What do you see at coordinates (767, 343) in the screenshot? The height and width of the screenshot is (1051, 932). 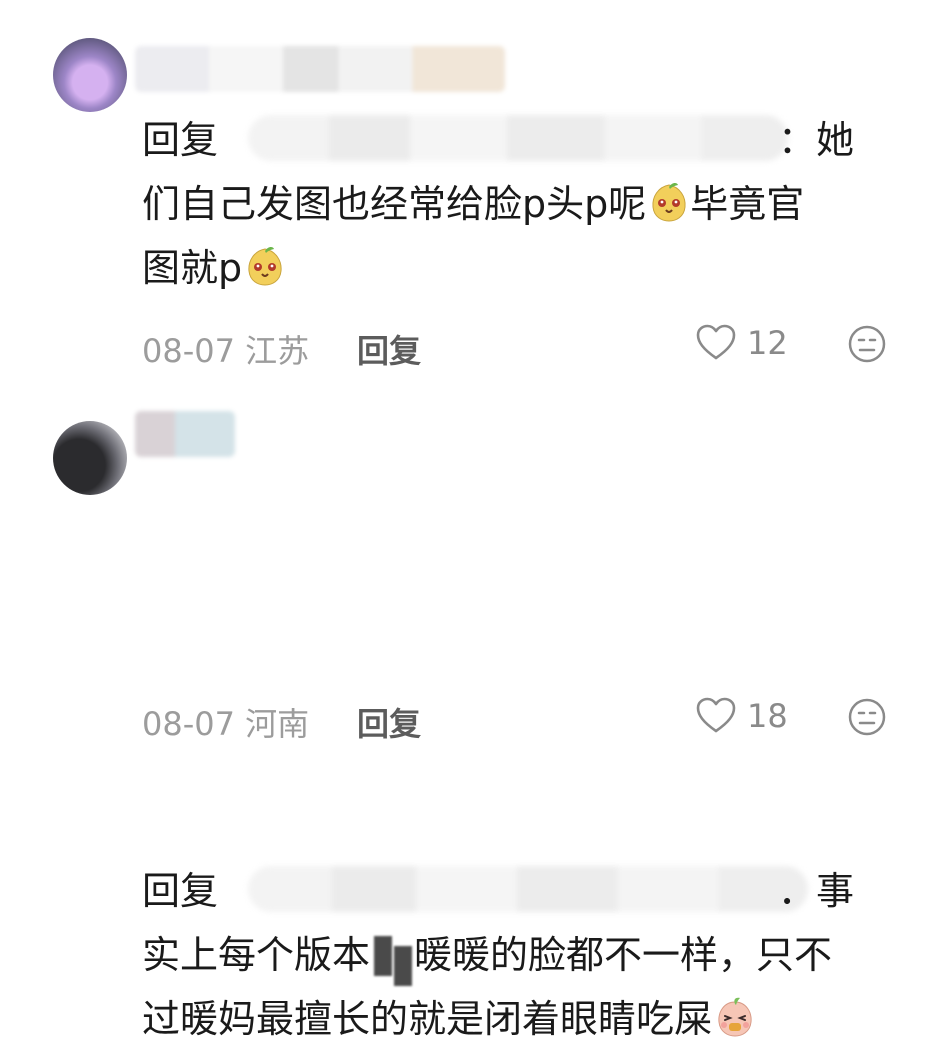 I see `like-count: 12` at bounding box center [767, 343].